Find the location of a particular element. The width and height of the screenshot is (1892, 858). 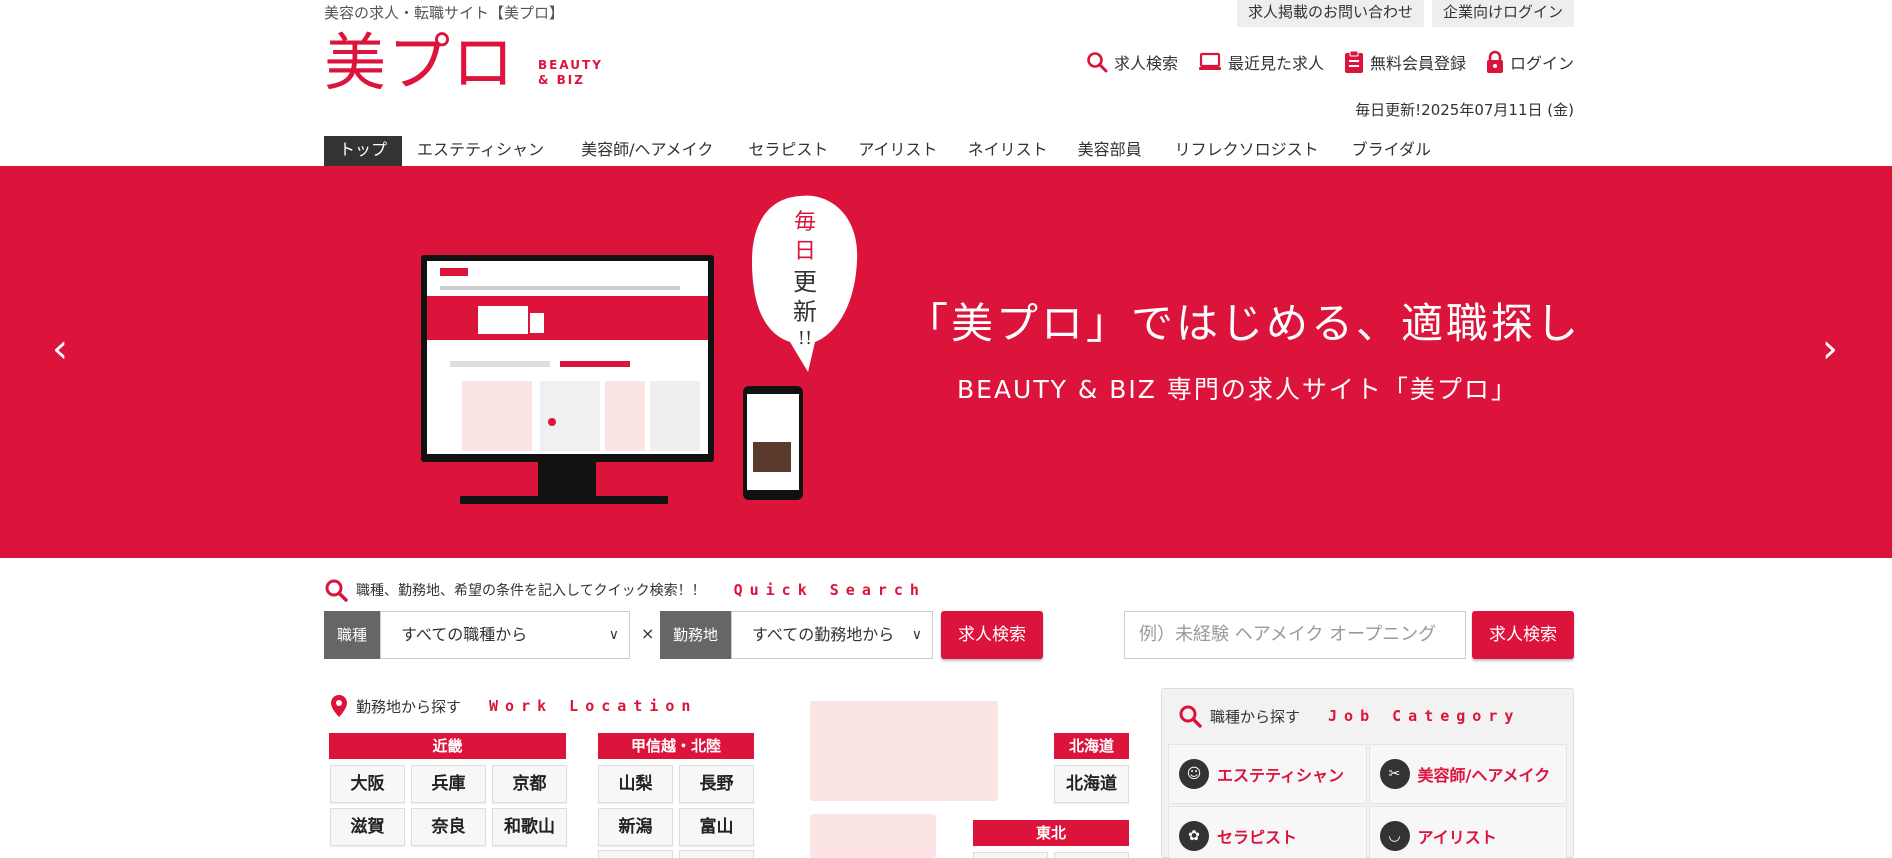

pref-toyama: 富山 is located at coordinates (716, 827).